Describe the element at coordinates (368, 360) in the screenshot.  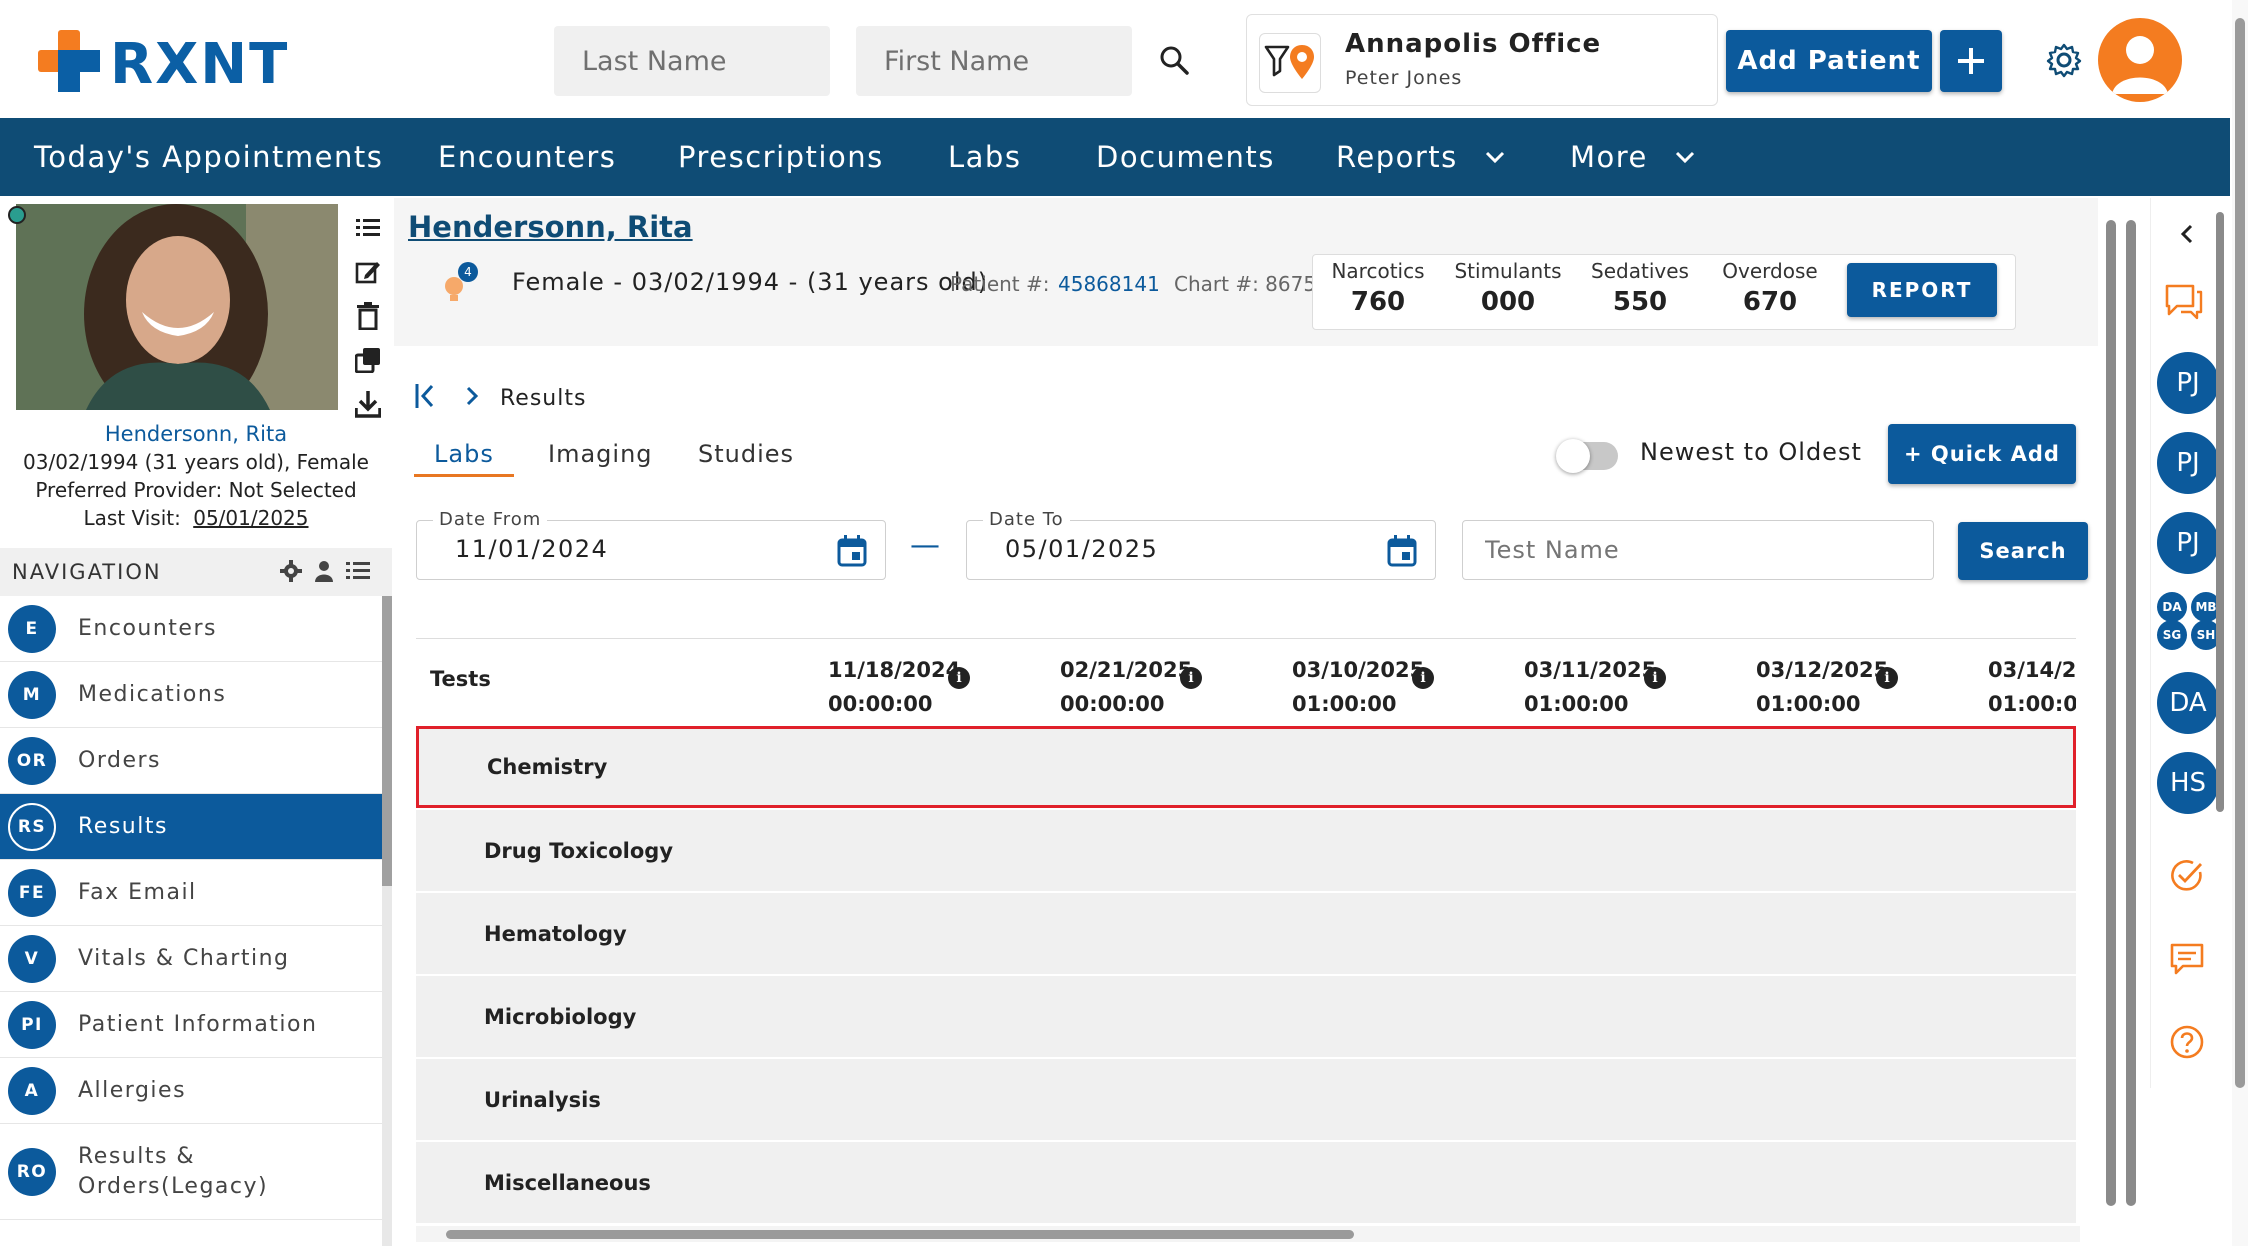
I see `copy-icon` at that location.